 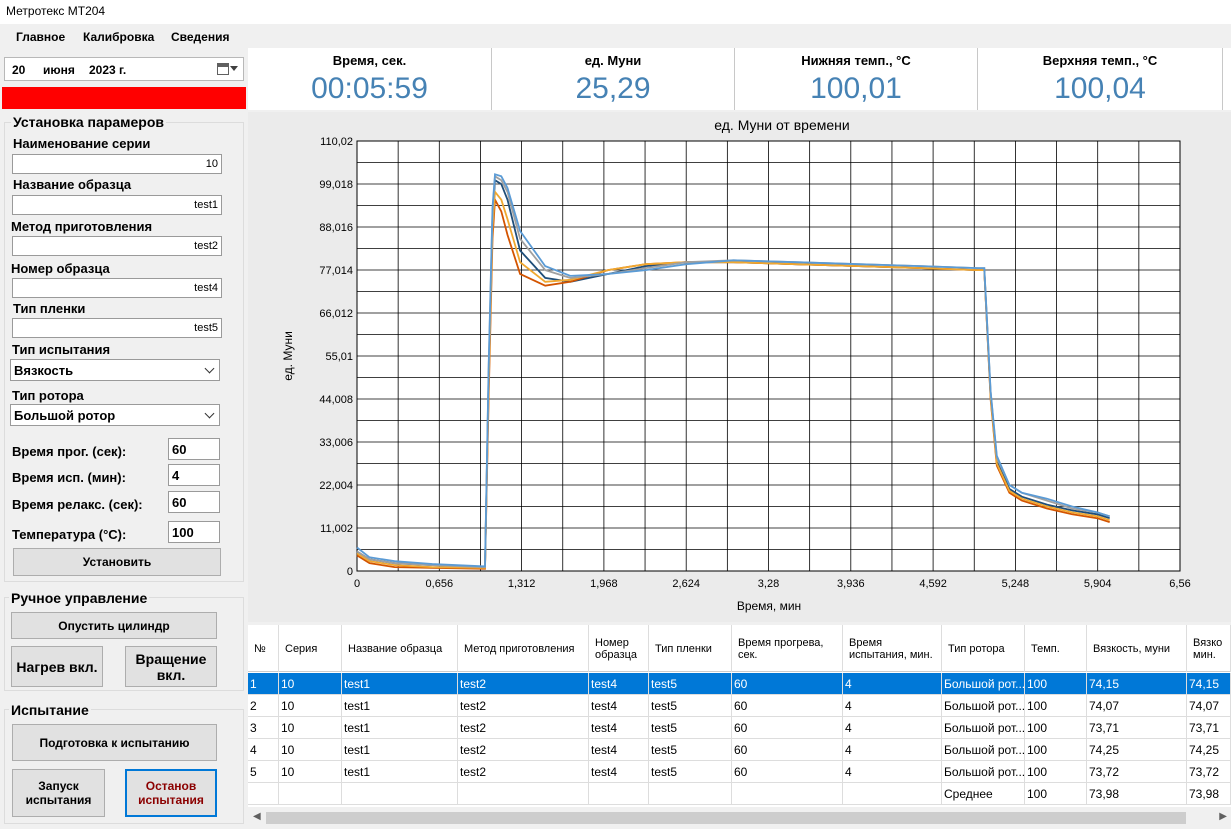 What do you see at coordinates (194, 502) in the screenshot?
I see `relax-input: 60` at bounding box center [194, 502].